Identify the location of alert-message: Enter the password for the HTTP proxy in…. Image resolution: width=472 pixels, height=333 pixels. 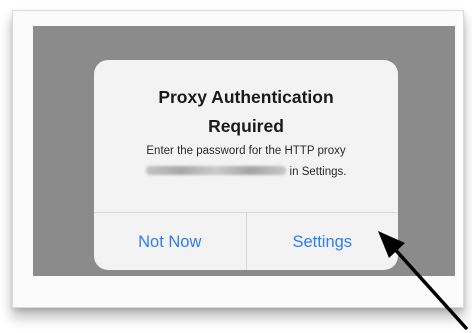
(246, 162).